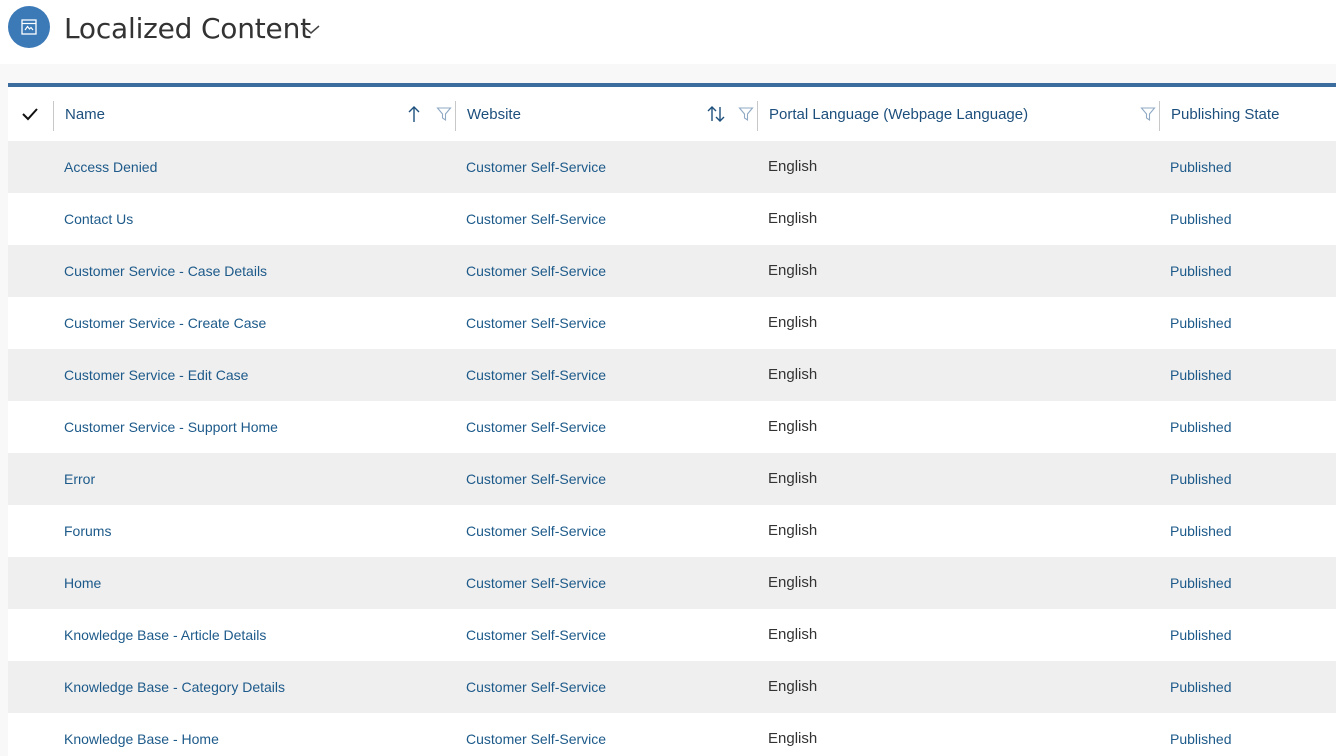 Image resolution: width=1336 pixels, height=756 pixels. I want to click on column-header-label: Website, so click(494, 114).